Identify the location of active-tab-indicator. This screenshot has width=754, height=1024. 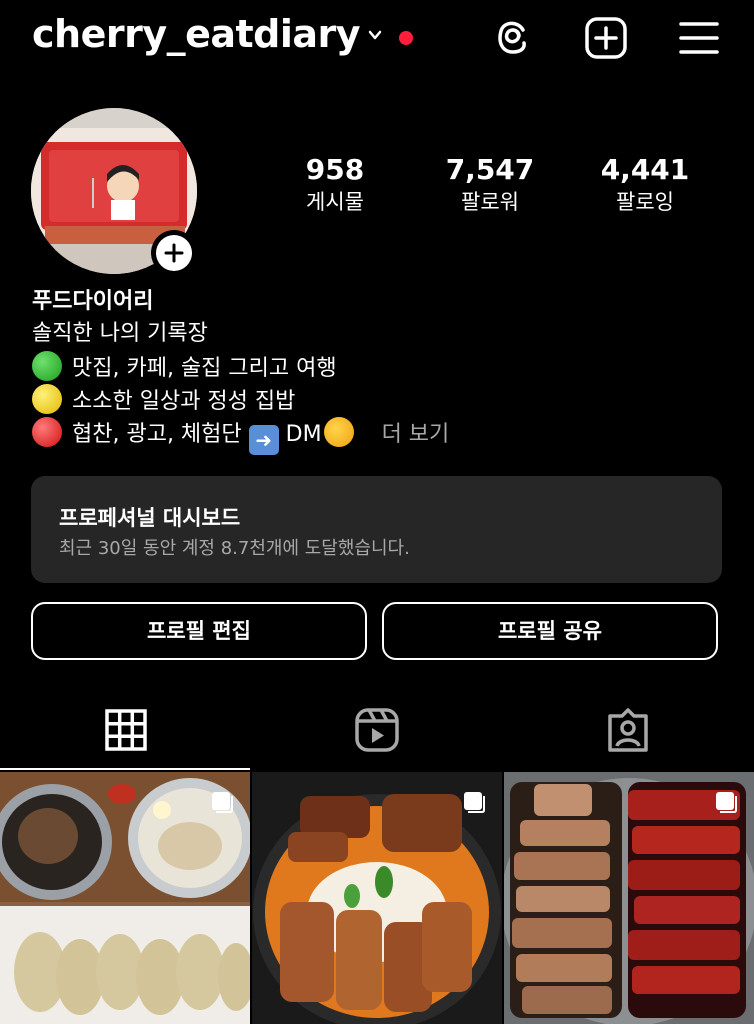
(125, 769).